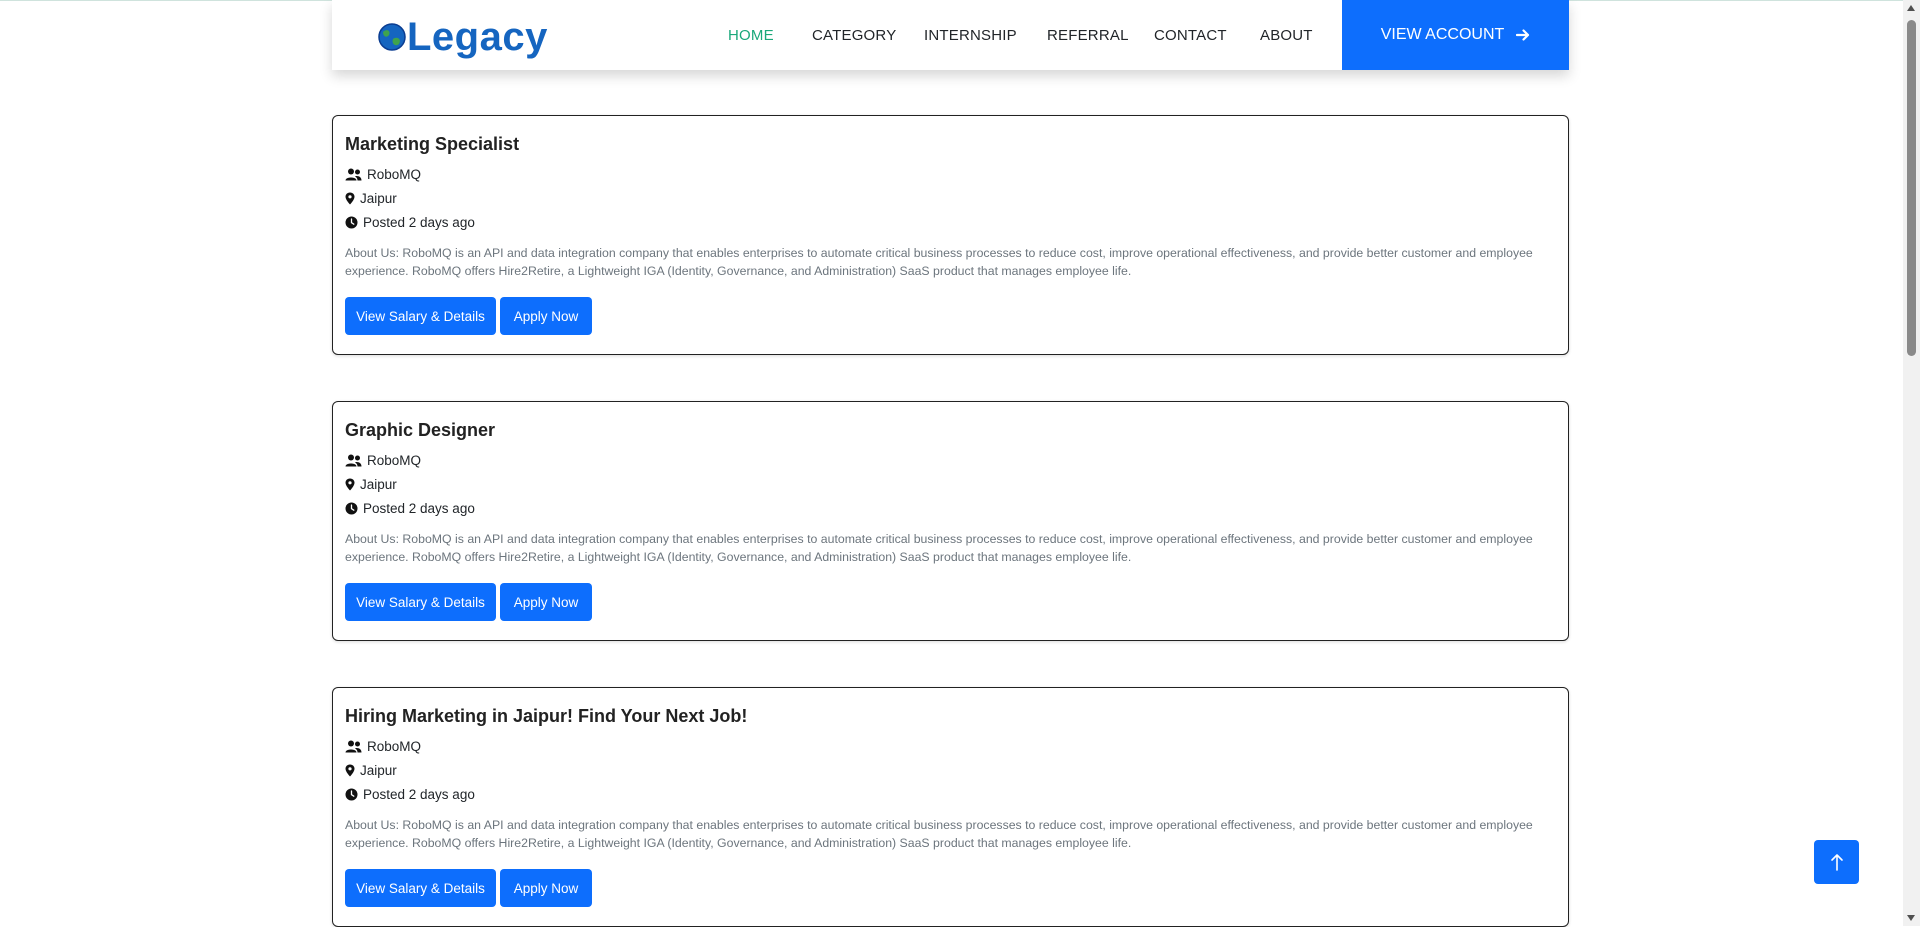  Describe the element at coordinates (420, 430) in the screenshot. I see `job-title: Graphic Designer` at that location.